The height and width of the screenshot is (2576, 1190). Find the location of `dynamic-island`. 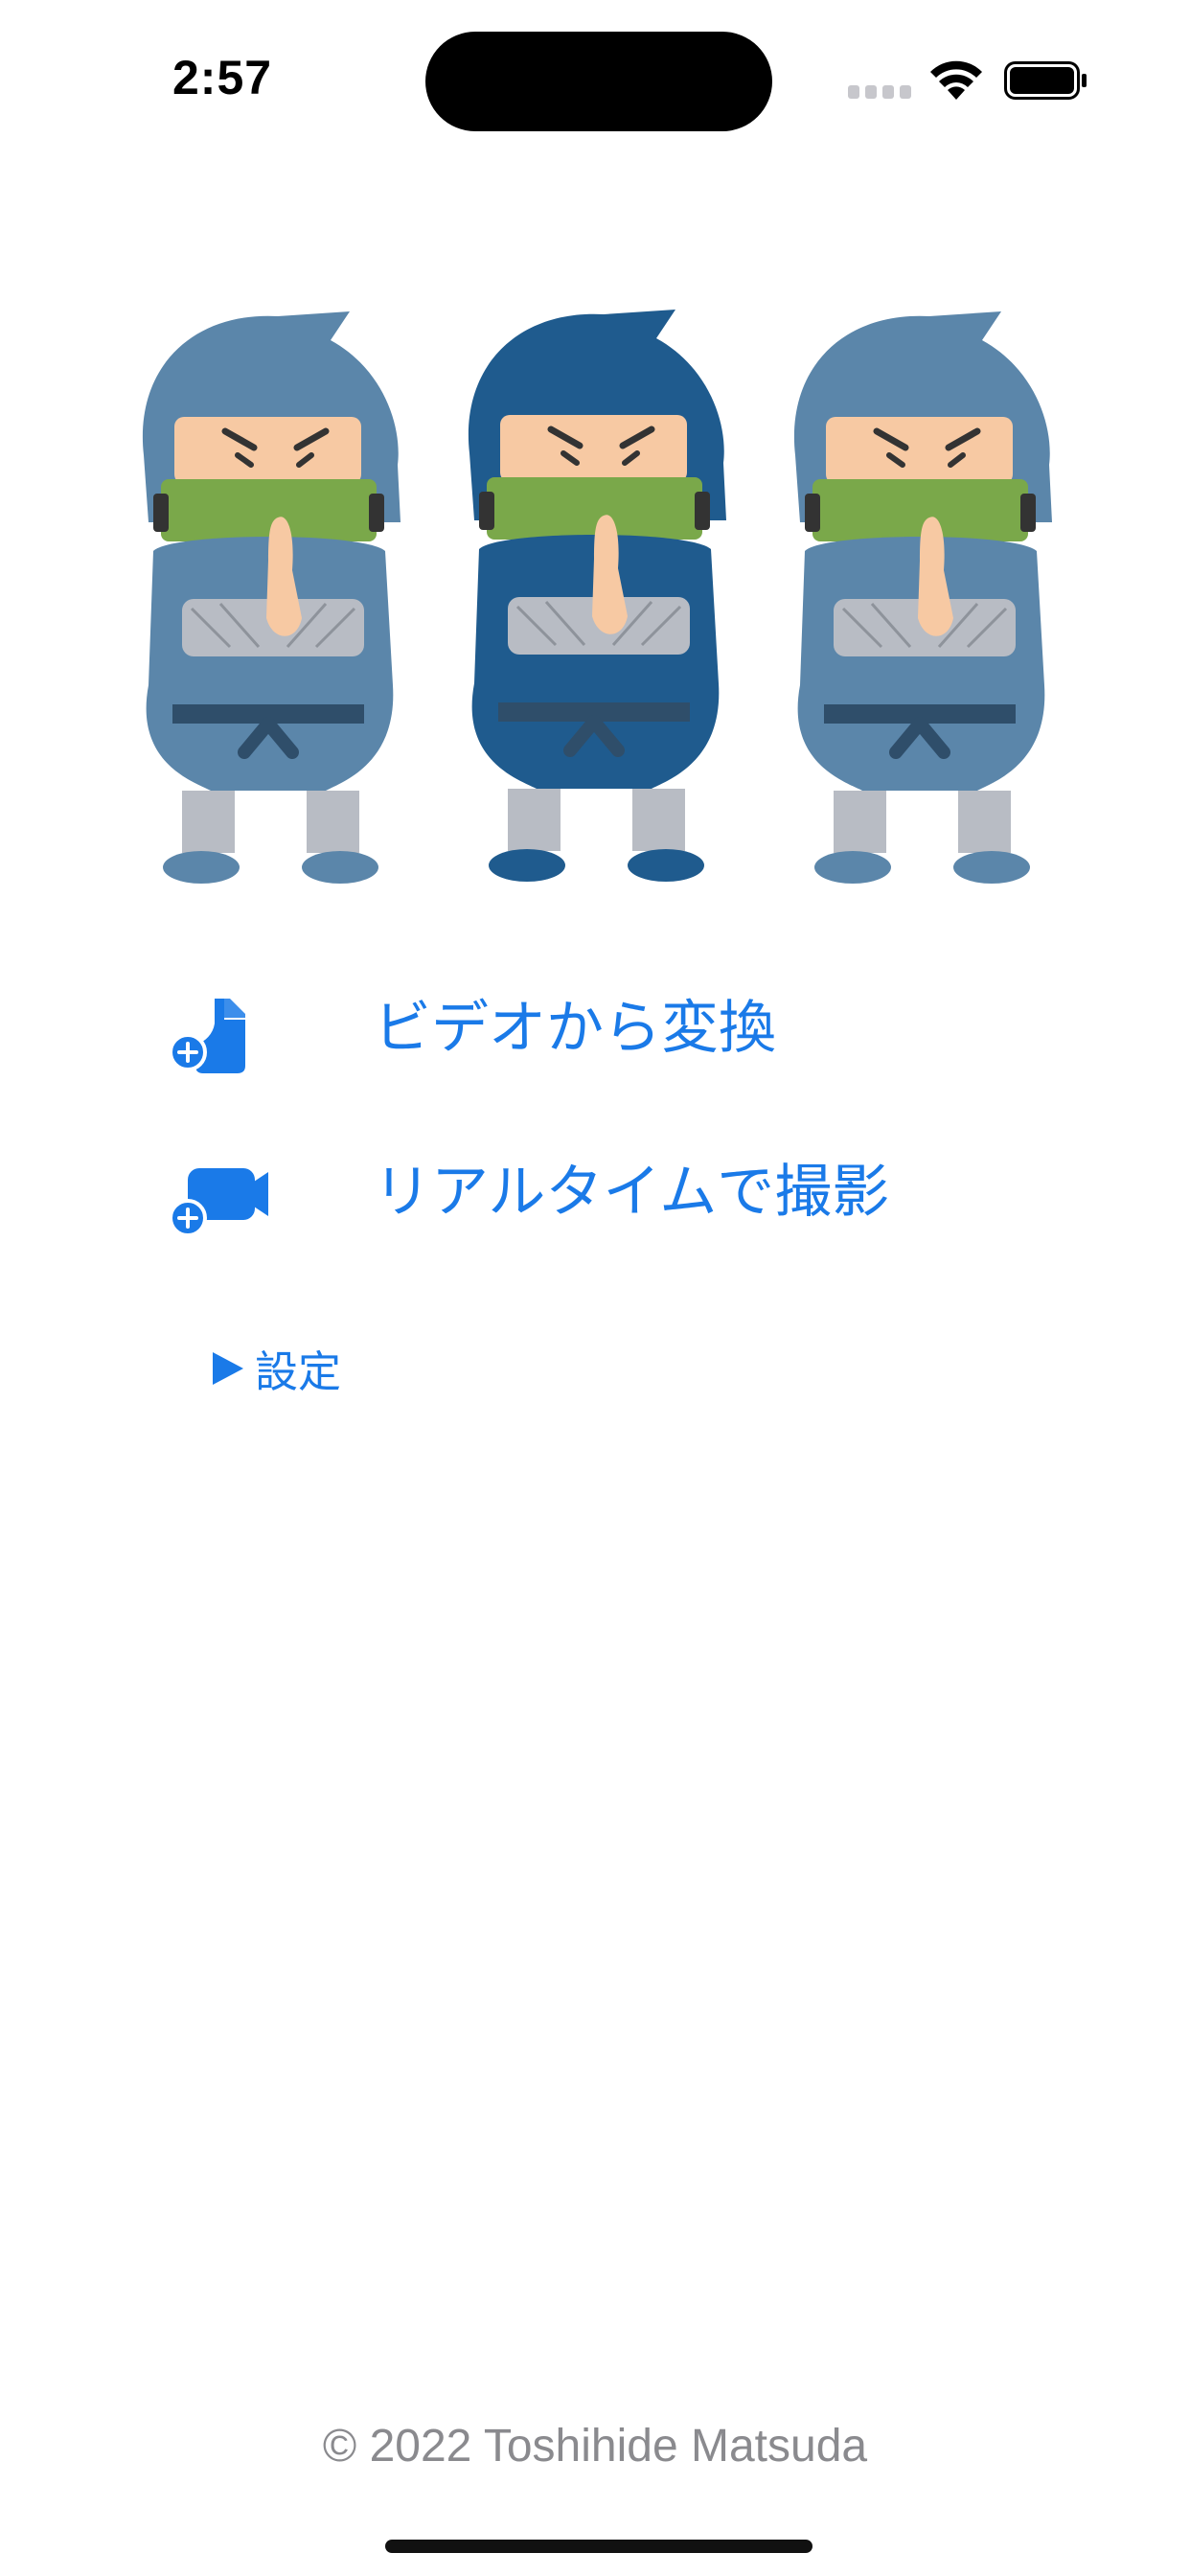

dynamic-island is located at coordinates (599, 81).